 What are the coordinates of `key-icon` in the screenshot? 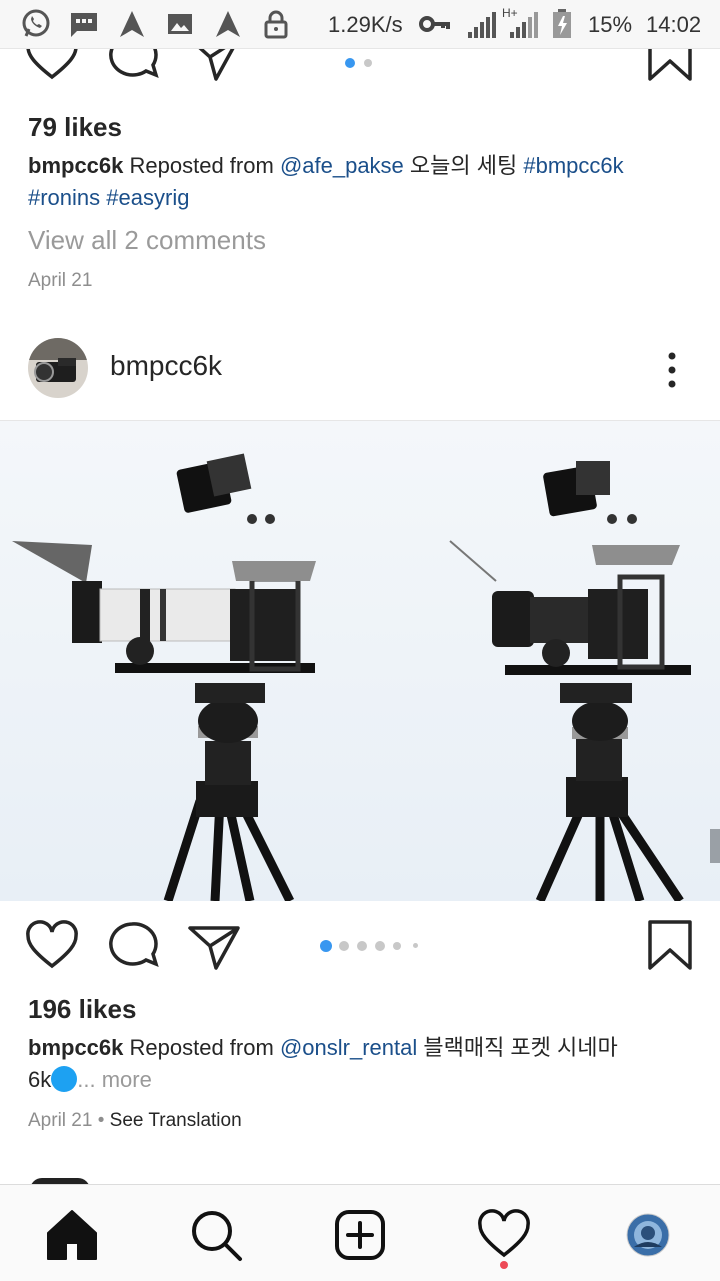 It's located at (434, 24).